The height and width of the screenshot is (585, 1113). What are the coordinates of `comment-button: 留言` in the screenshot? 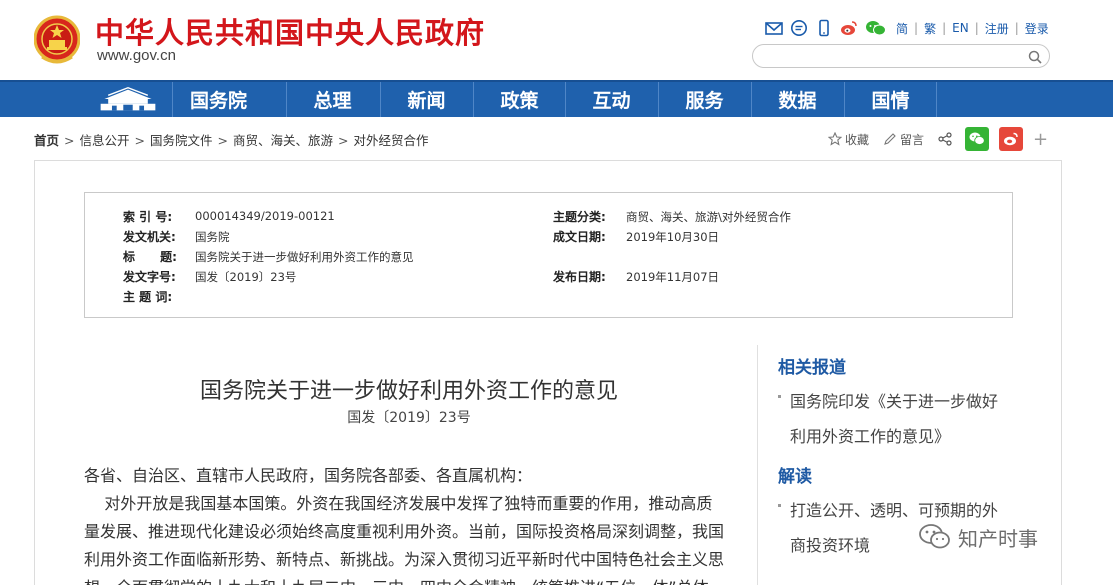 It's located at (903, 139).